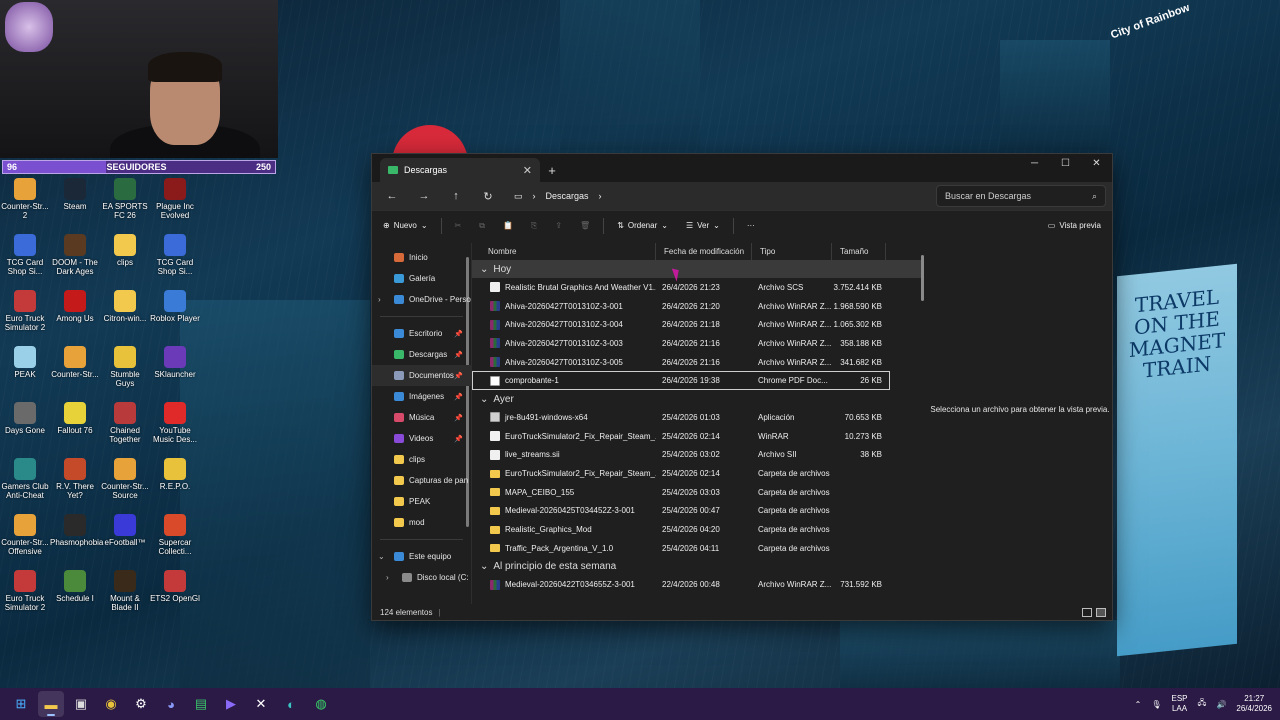  Describe the element at coordinates (175, 203) in the screenshot. I see `desktop-icon: Plague Inc Evolved` at that location.